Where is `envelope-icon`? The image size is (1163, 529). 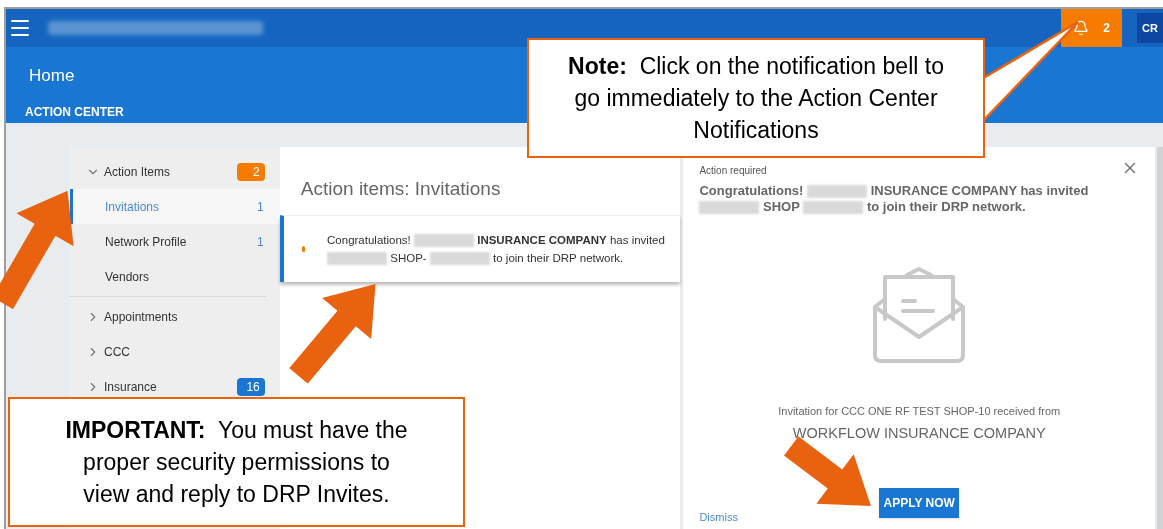 envelope-icon is located at coordinates (919, 315).